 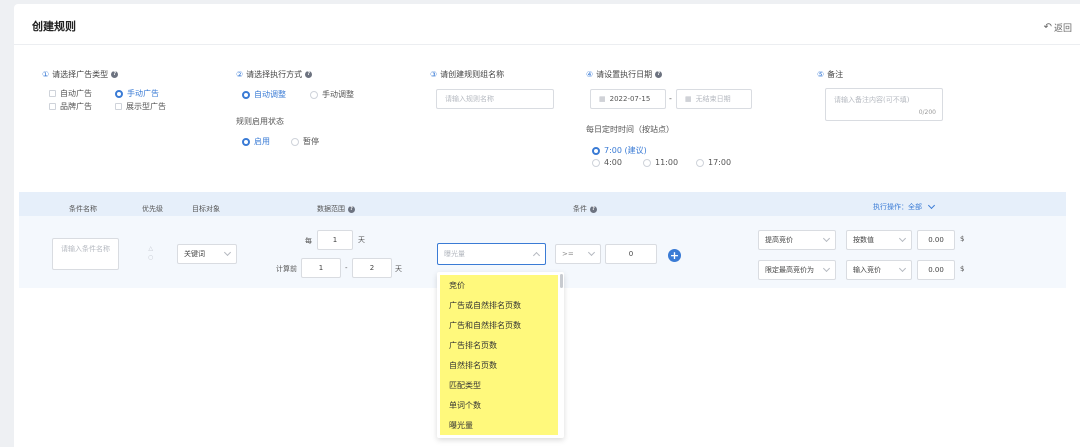 What do you see at coordinates (140, 106) in the screenshot?
I see `ad-type-display: 展示型广告` at bounding box center [140, 106].